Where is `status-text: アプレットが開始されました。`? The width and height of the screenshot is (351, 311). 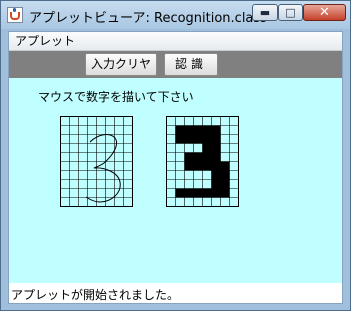 status-text: アプレットが開始されました。 is located at coordinates (95, 295).